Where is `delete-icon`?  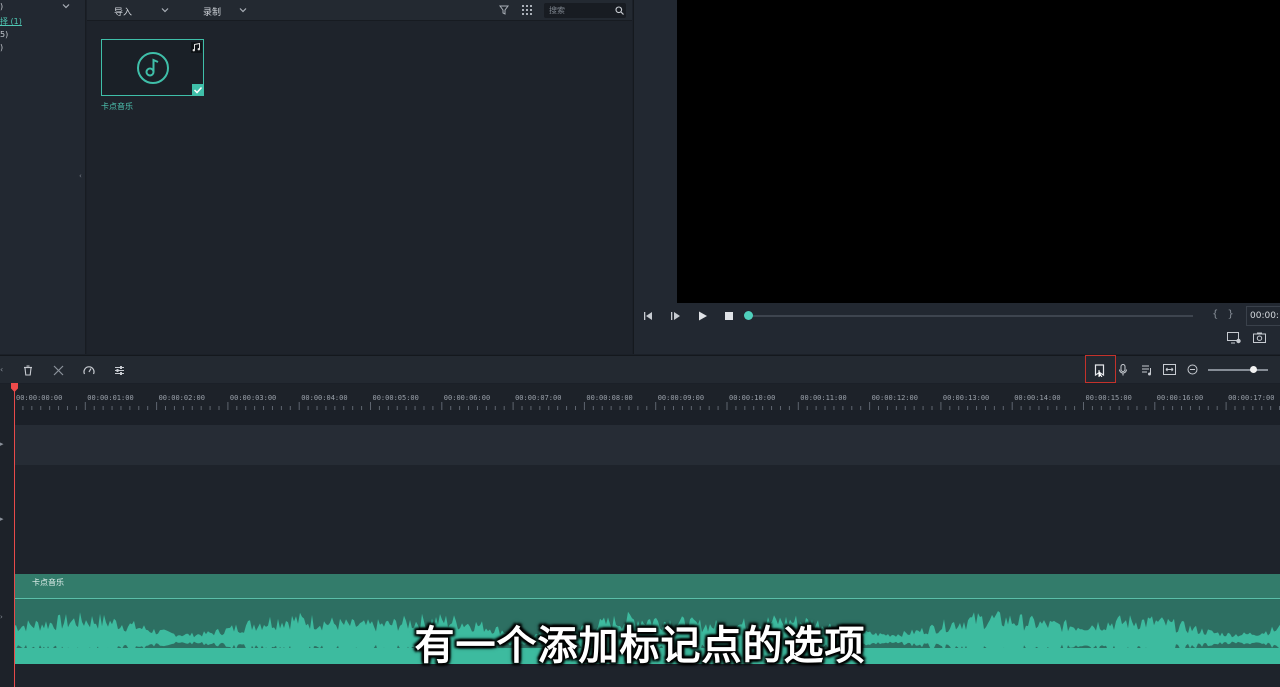
delete-icon is located at coordinates (28, 370).